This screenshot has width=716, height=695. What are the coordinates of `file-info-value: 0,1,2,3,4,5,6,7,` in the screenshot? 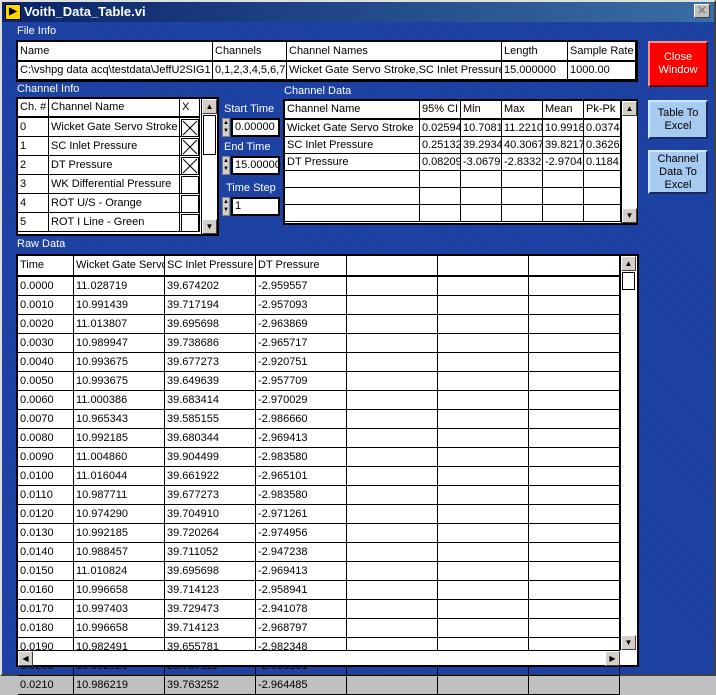 It's located at (250, 71).